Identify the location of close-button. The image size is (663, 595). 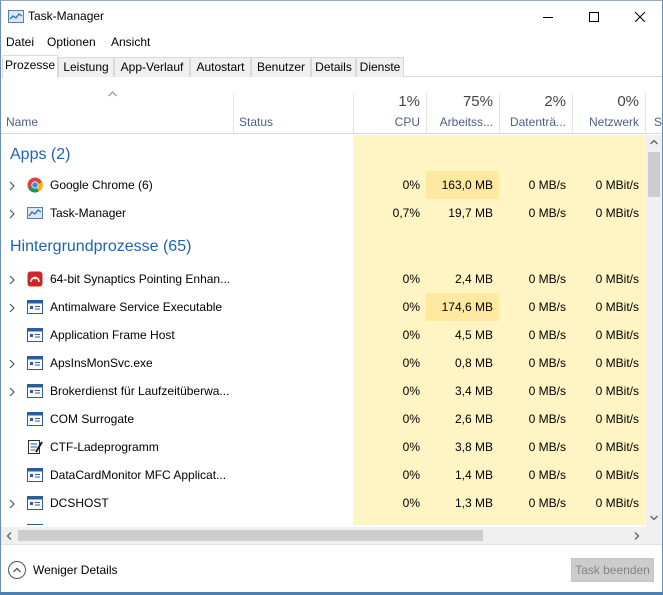
(639, 16).